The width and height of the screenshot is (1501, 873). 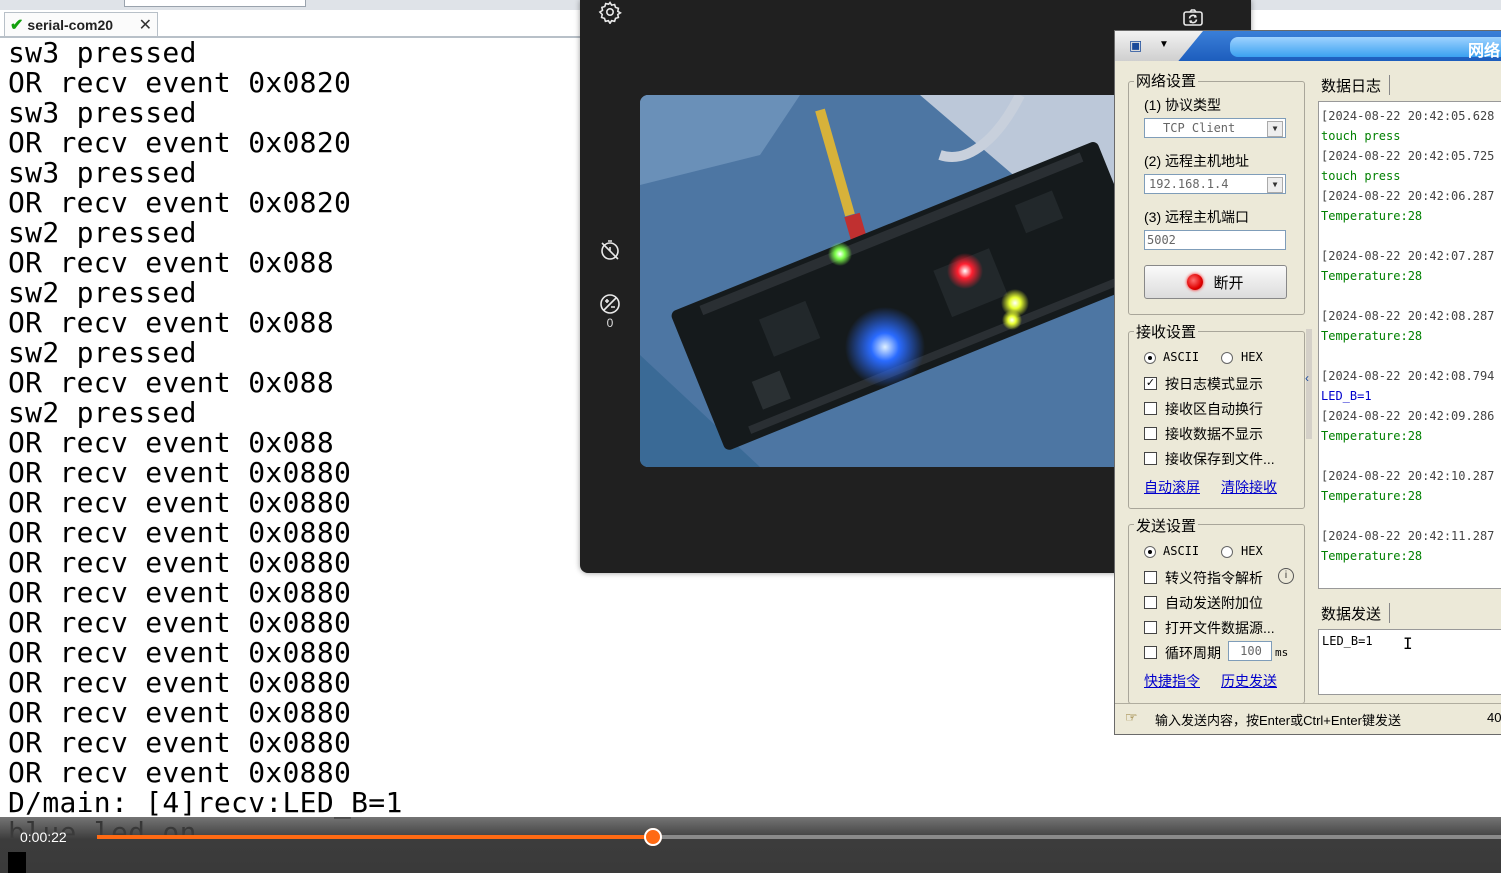 I want to click on tab-separator, so click(x=1389, y=613).